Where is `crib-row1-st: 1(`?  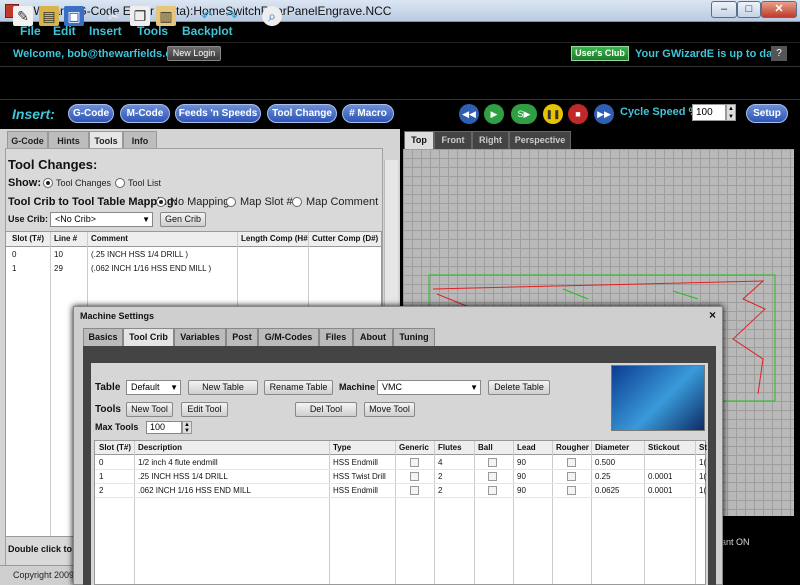 crib-row1-st: 1( is located at coordinates (702, 476).